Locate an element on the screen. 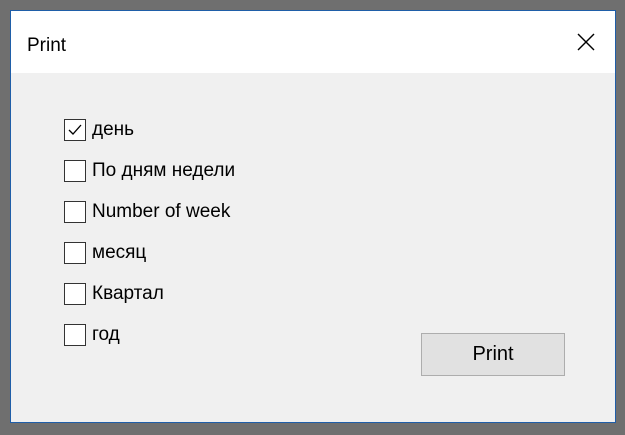 The height and width of the screenshot is (435, 625). option-by-weekday: По дням недели is located at coordinates (194, 176).